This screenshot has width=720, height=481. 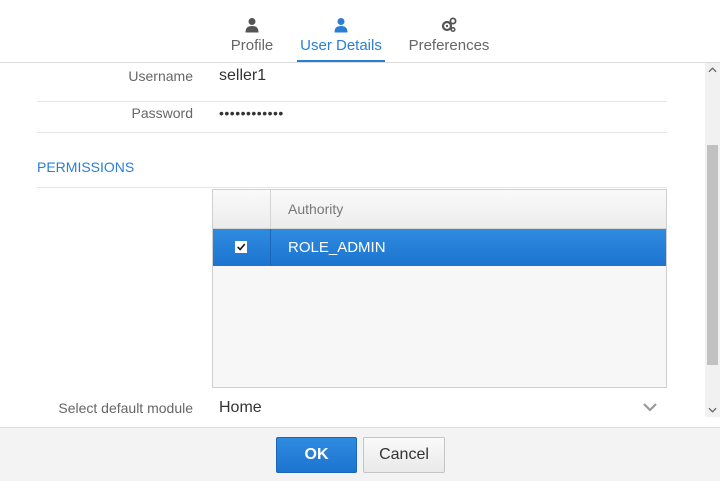 I want to click on checkmark-icon, so click(x=241, y=247).